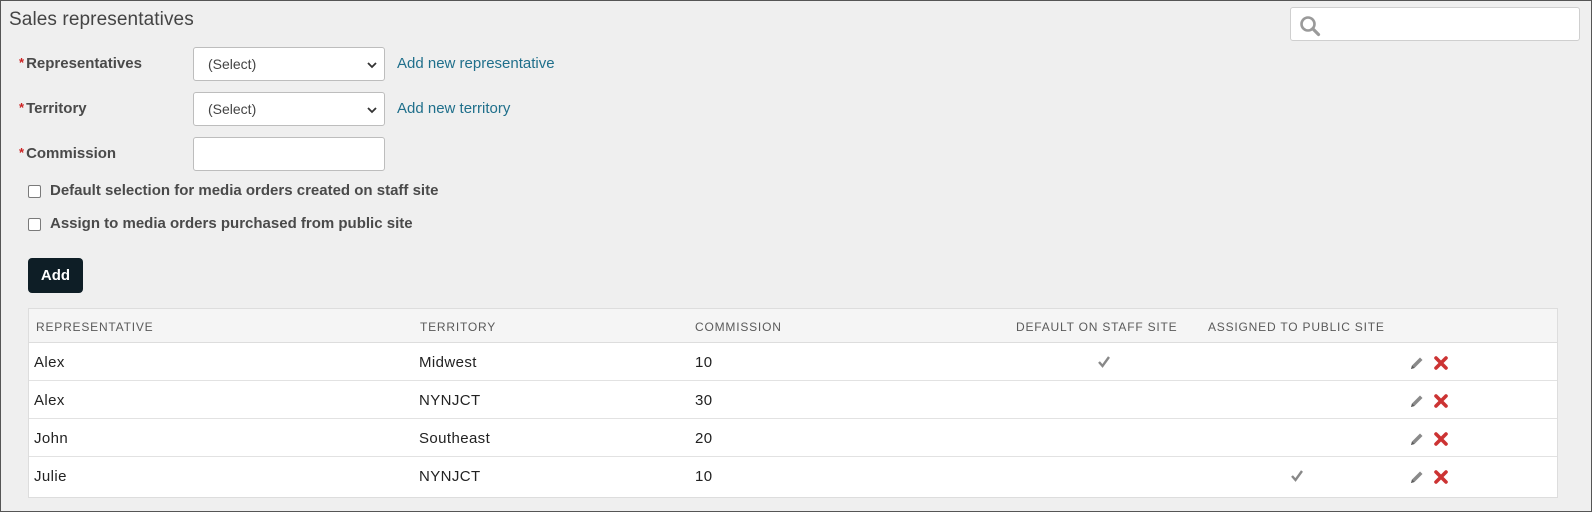 This screenshot has height=512, width=1592. What do you see at coordinates (1296, 327) in the screenshot?
I see `column-header-assigned-public: ASSIGNED TO PUBLIC SITE` at bounding box center [1296, 327].